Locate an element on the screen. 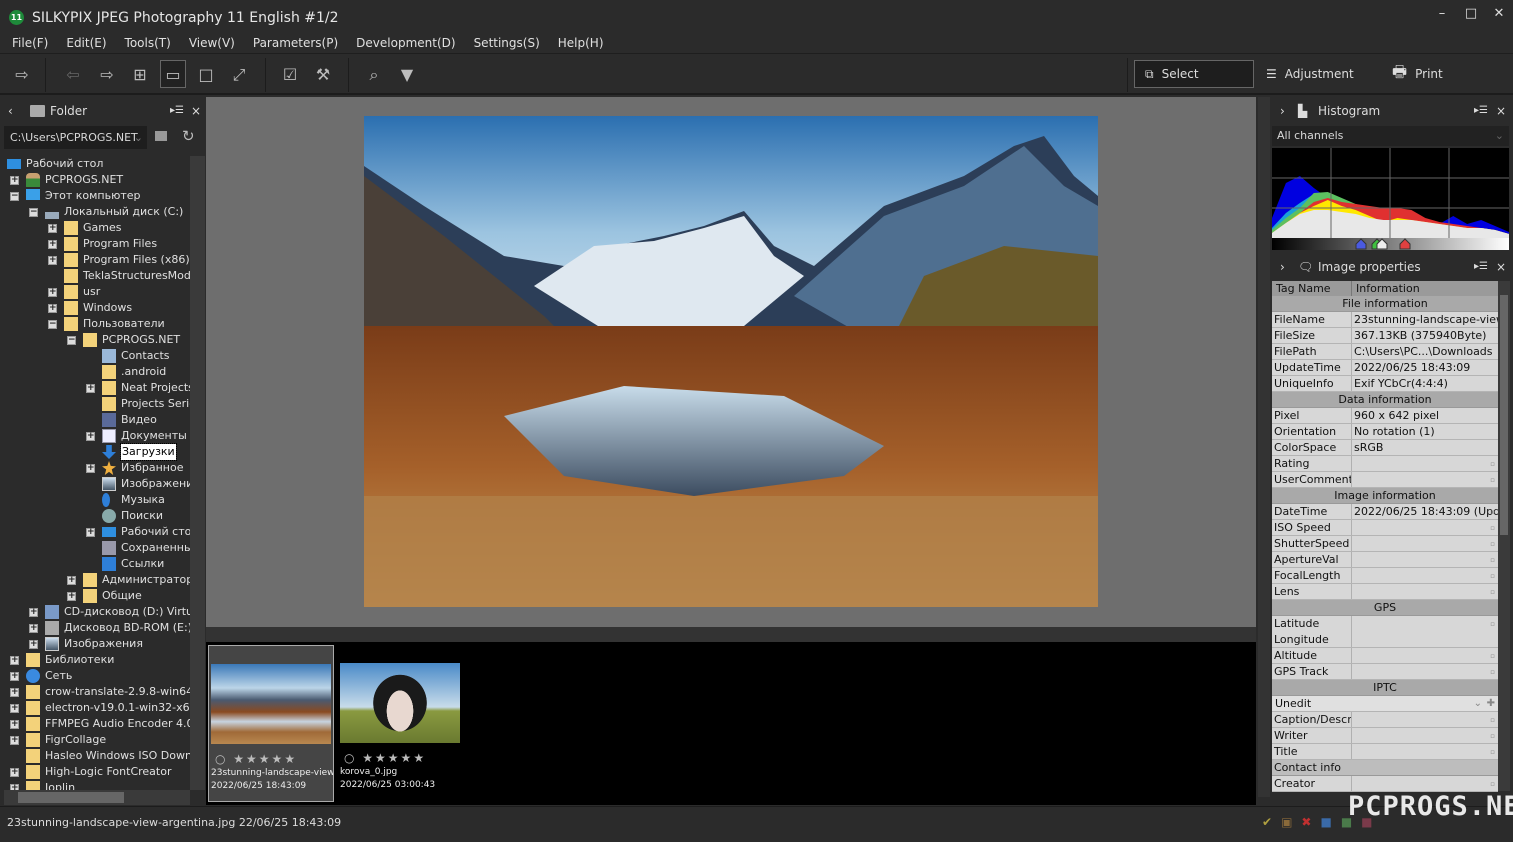 This screenshot has height=842, width=1513. tree-item: + crow-translate-2.9.8-win64 is located at coordinates (95, 692).